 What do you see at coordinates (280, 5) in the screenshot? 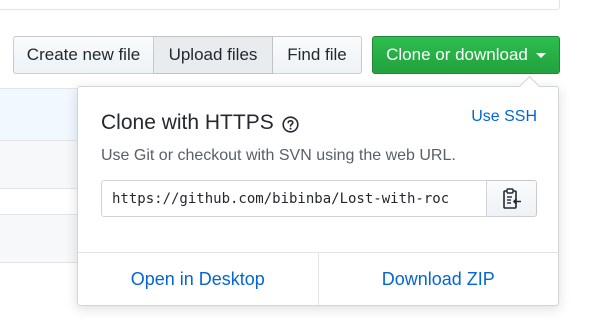
I see `repo-box-edge` at bounding box center [280, 5].